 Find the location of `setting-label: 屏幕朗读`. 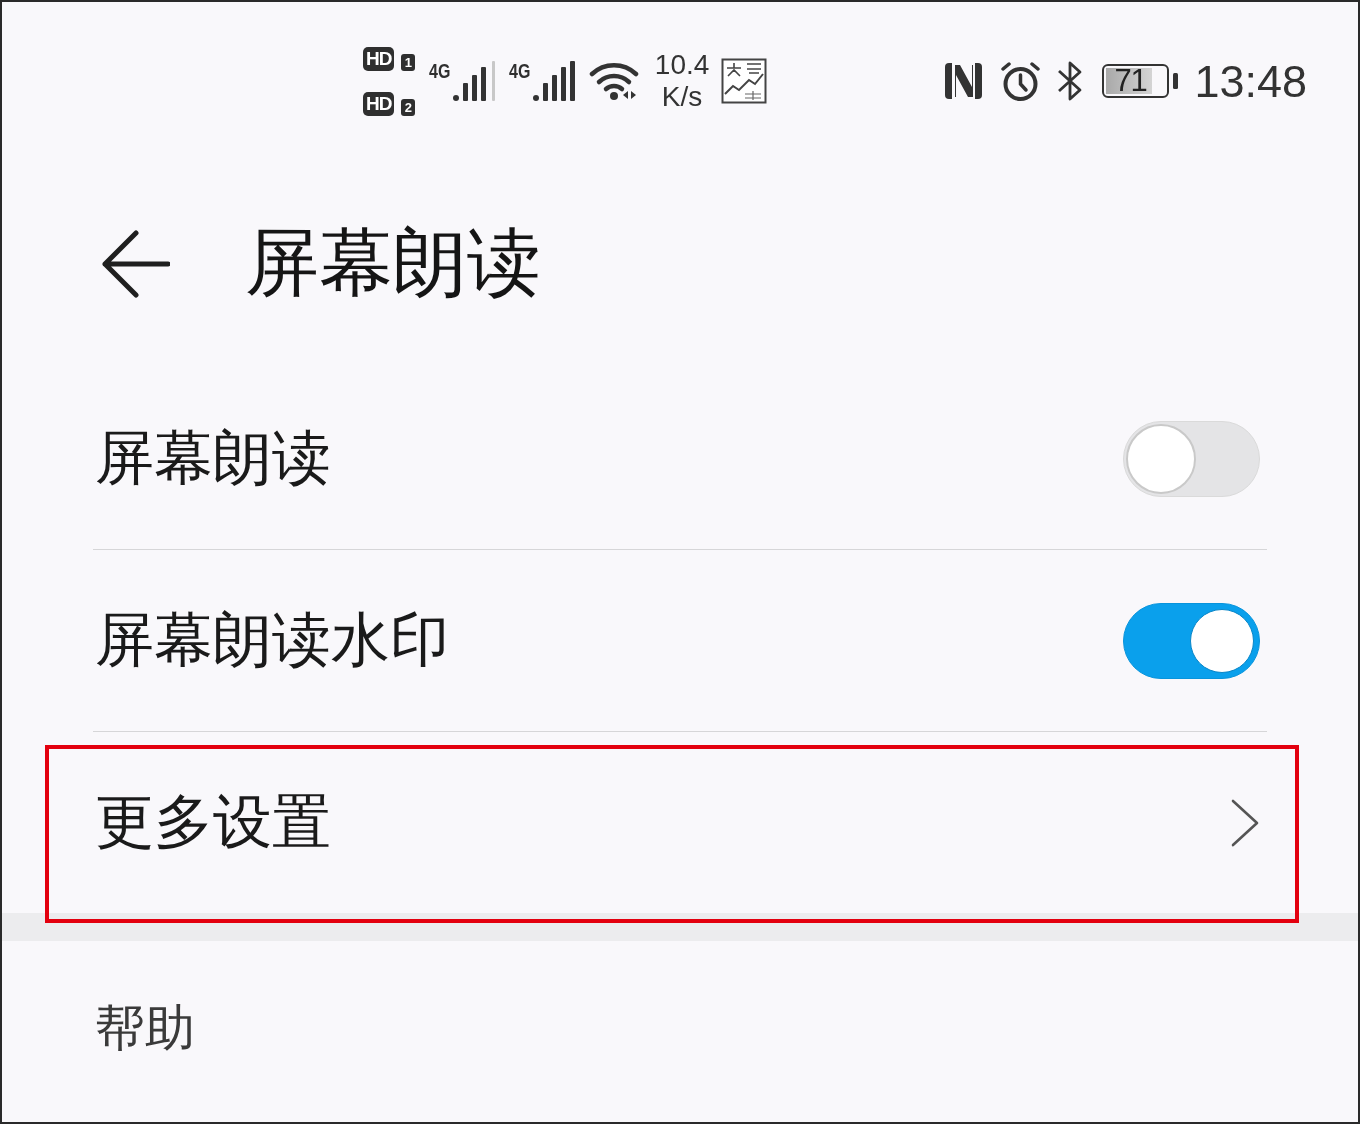

setting-label: 屏幕朗读 is located at coordinates (213, 458).